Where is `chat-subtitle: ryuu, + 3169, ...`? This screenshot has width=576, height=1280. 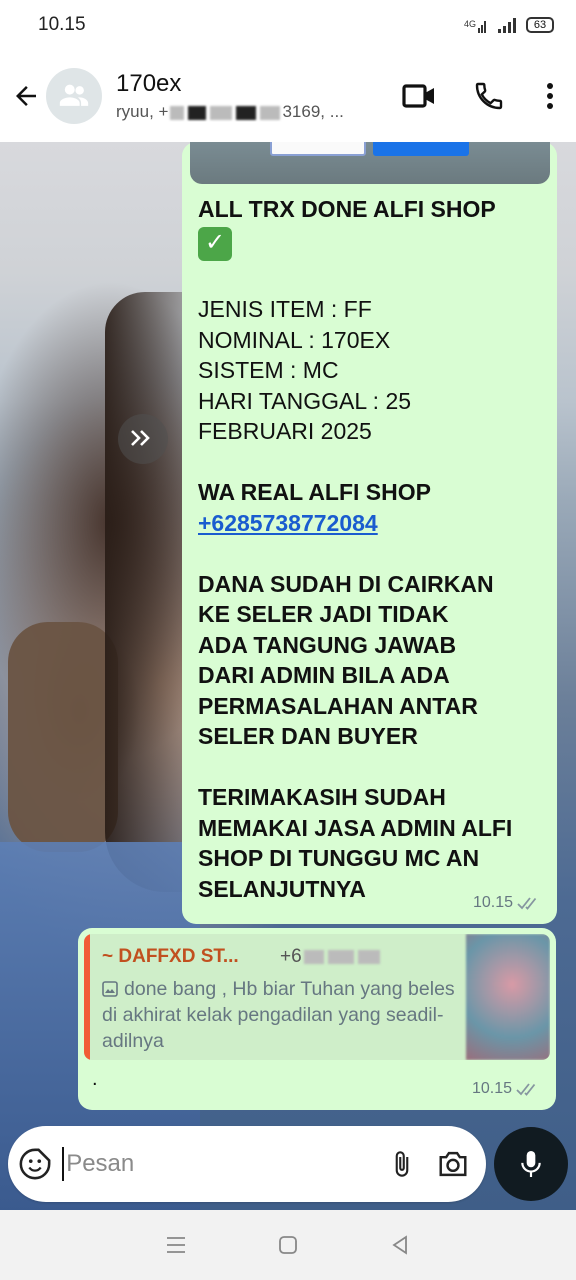 chat-subtitle: ryuu, + 3169, ... is located at coordinates (241, 112).